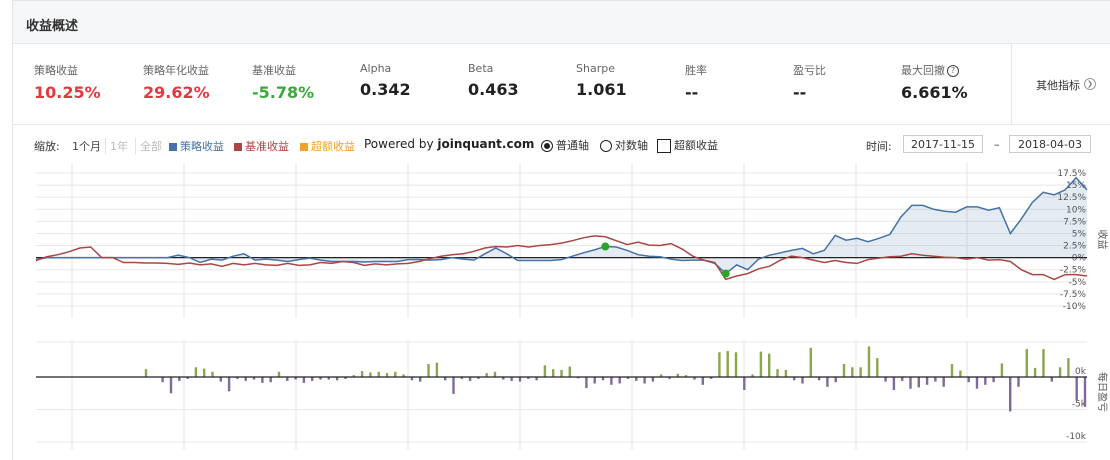 This screenshot has height=460, width=1110. I want to click on y-tick-label: 0k, so click(1081, 372).